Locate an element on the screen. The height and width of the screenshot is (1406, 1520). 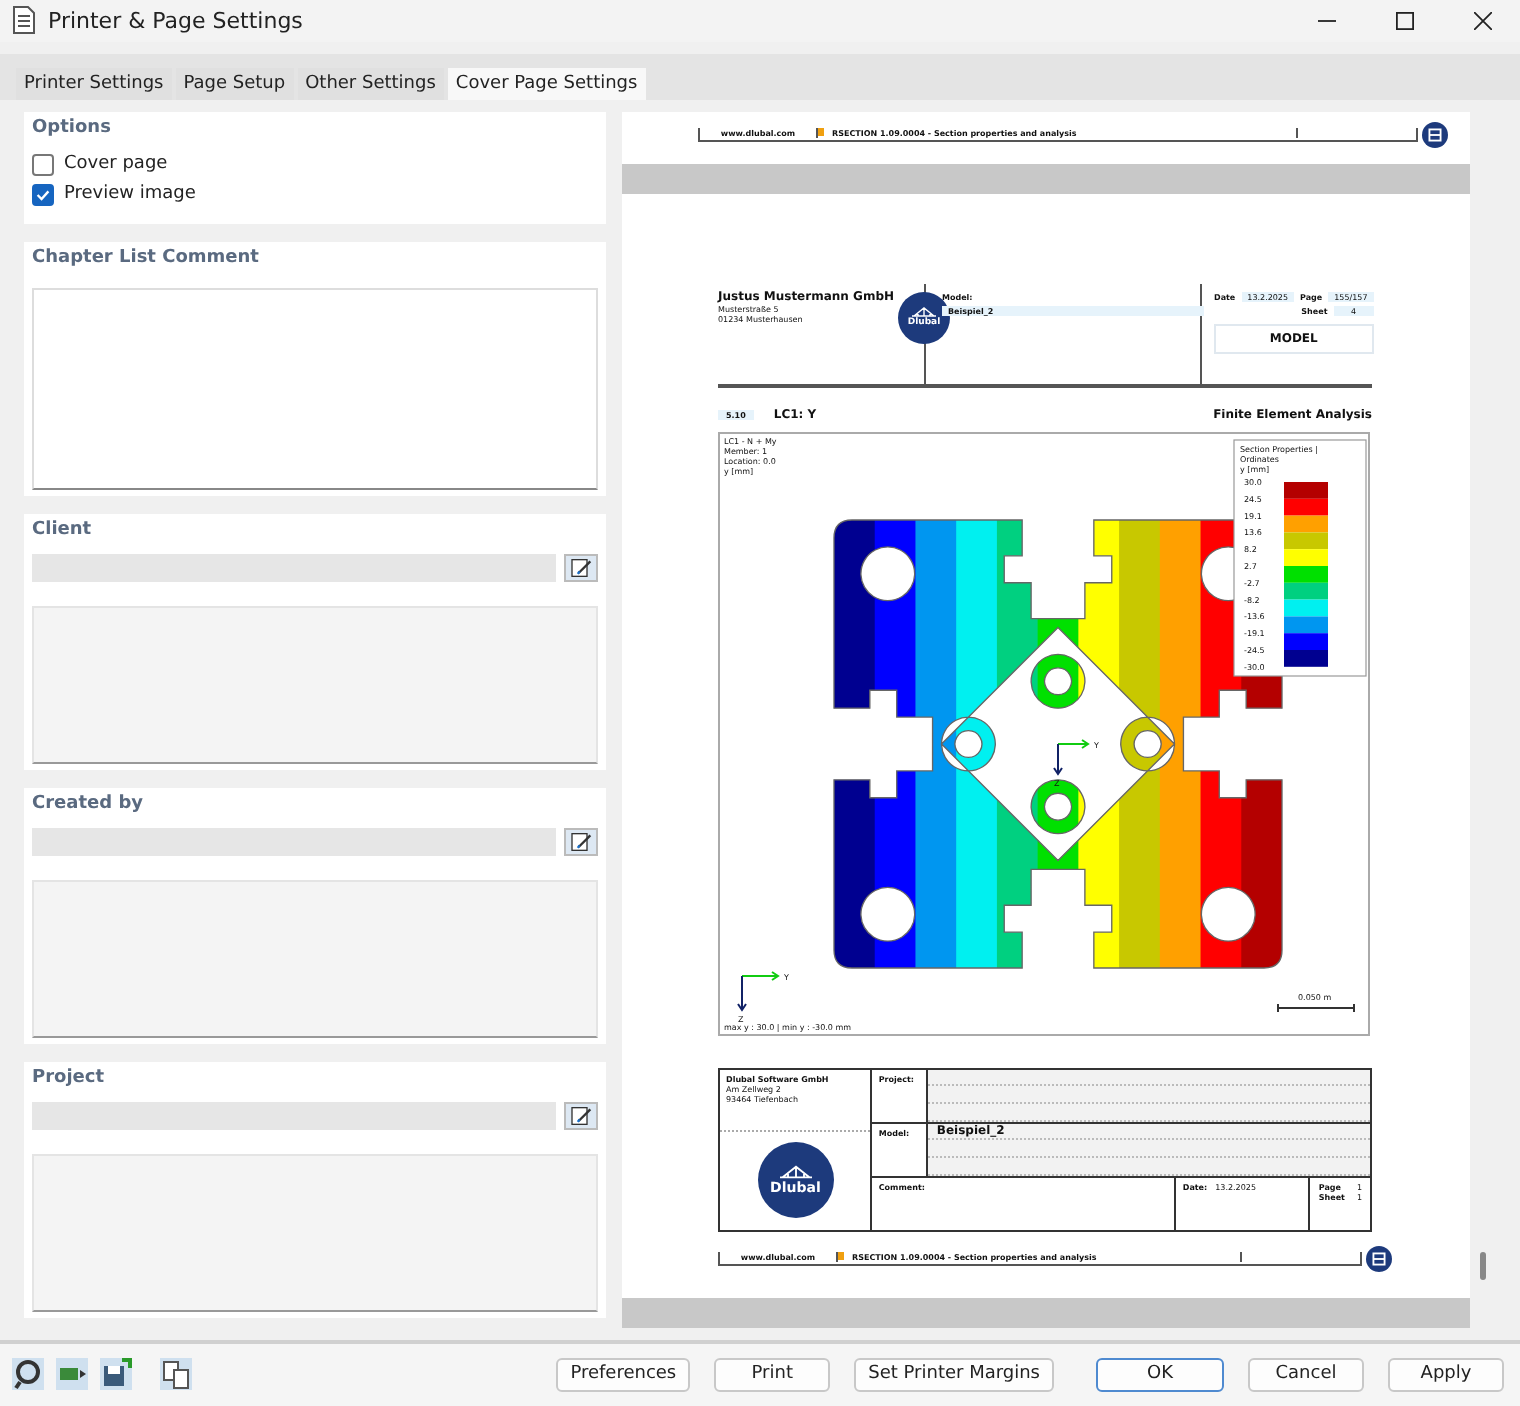
save-icon is located at coordinates (116, 1374).